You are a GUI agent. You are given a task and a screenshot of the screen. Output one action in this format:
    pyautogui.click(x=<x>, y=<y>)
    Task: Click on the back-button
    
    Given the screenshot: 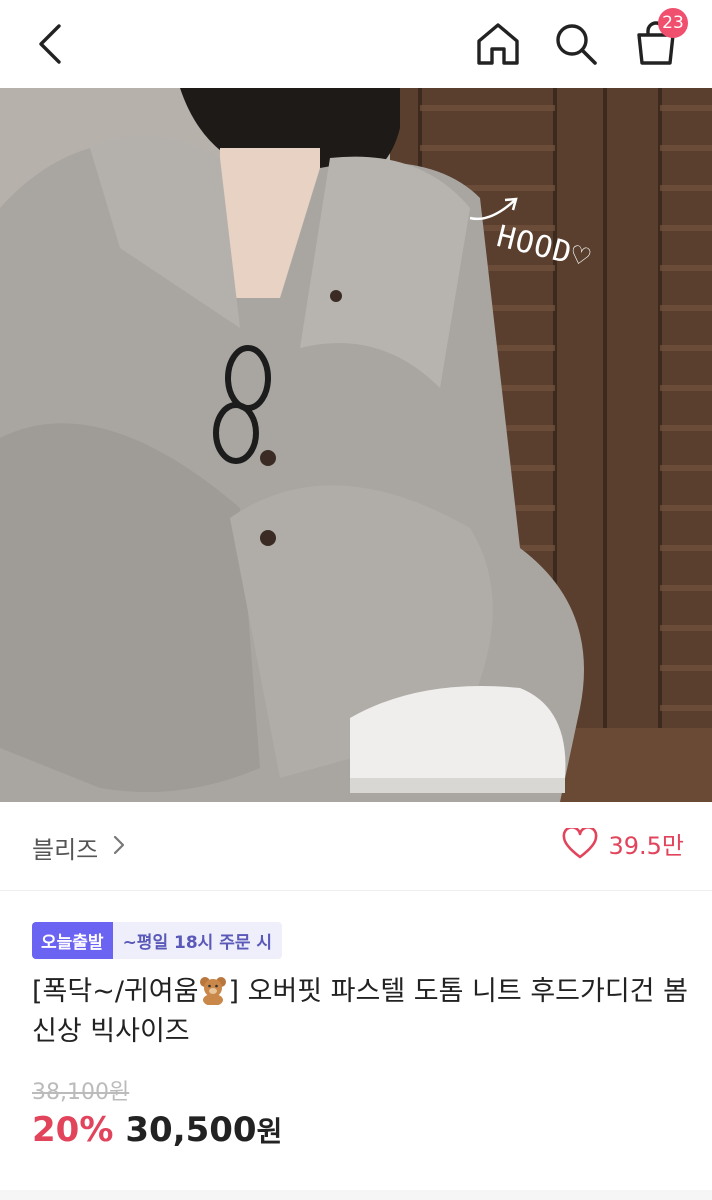 What is the action you would take?
    pyautogui.click(x=50, y=44)
    